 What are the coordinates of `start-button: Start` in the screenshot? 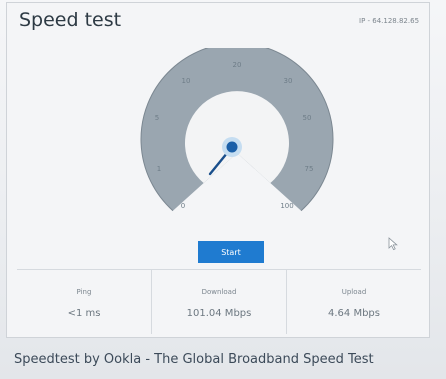 It's located at (231, 252).